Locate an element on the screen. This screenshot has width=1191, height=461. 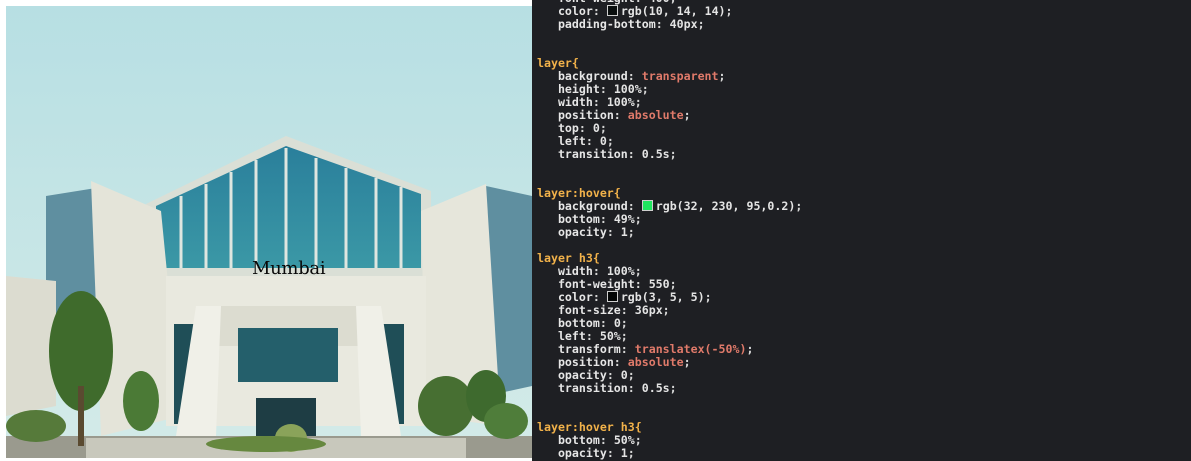
css-value: rgb(3, 5, 5) is located at coordinates (662, 297).